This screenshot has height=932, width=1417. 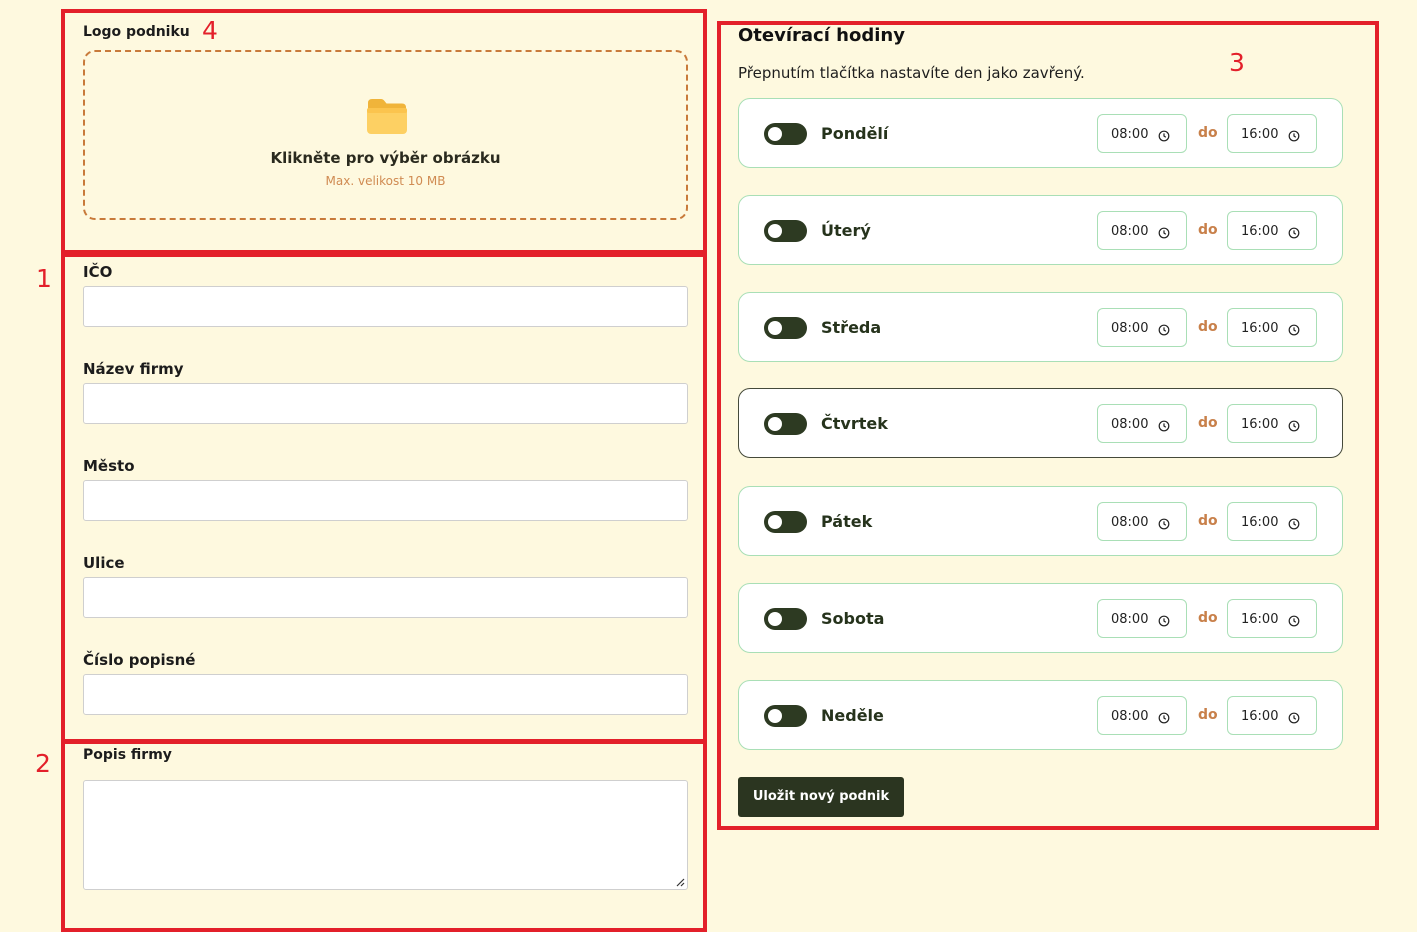 What do you see at coordinates (1237, 62) in the screenshot?
I see `annotation-number-3: 3` at bounding box center [1237, 62].